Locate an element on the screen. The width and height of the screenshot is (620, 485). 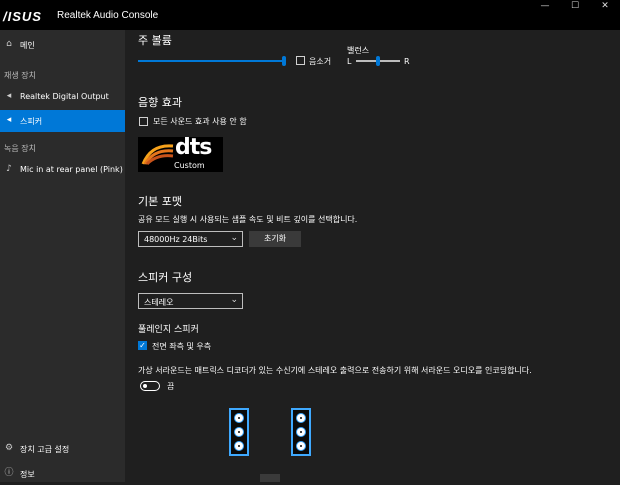
reset-button: 초기화 is located at coordinates (275, 239).